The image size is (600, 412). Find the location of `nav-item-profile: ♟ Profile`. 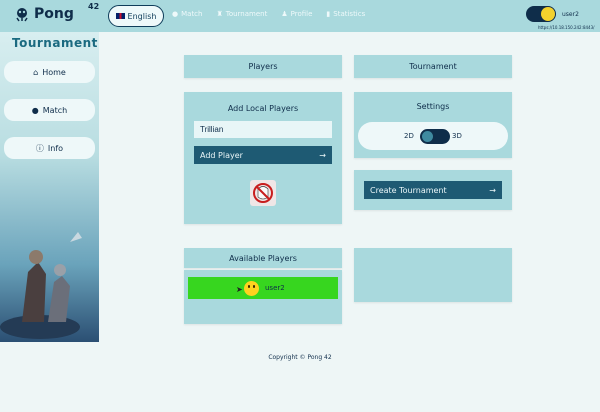

nav-item-profile: ♟ Profile is located at coordinates (296, 14).